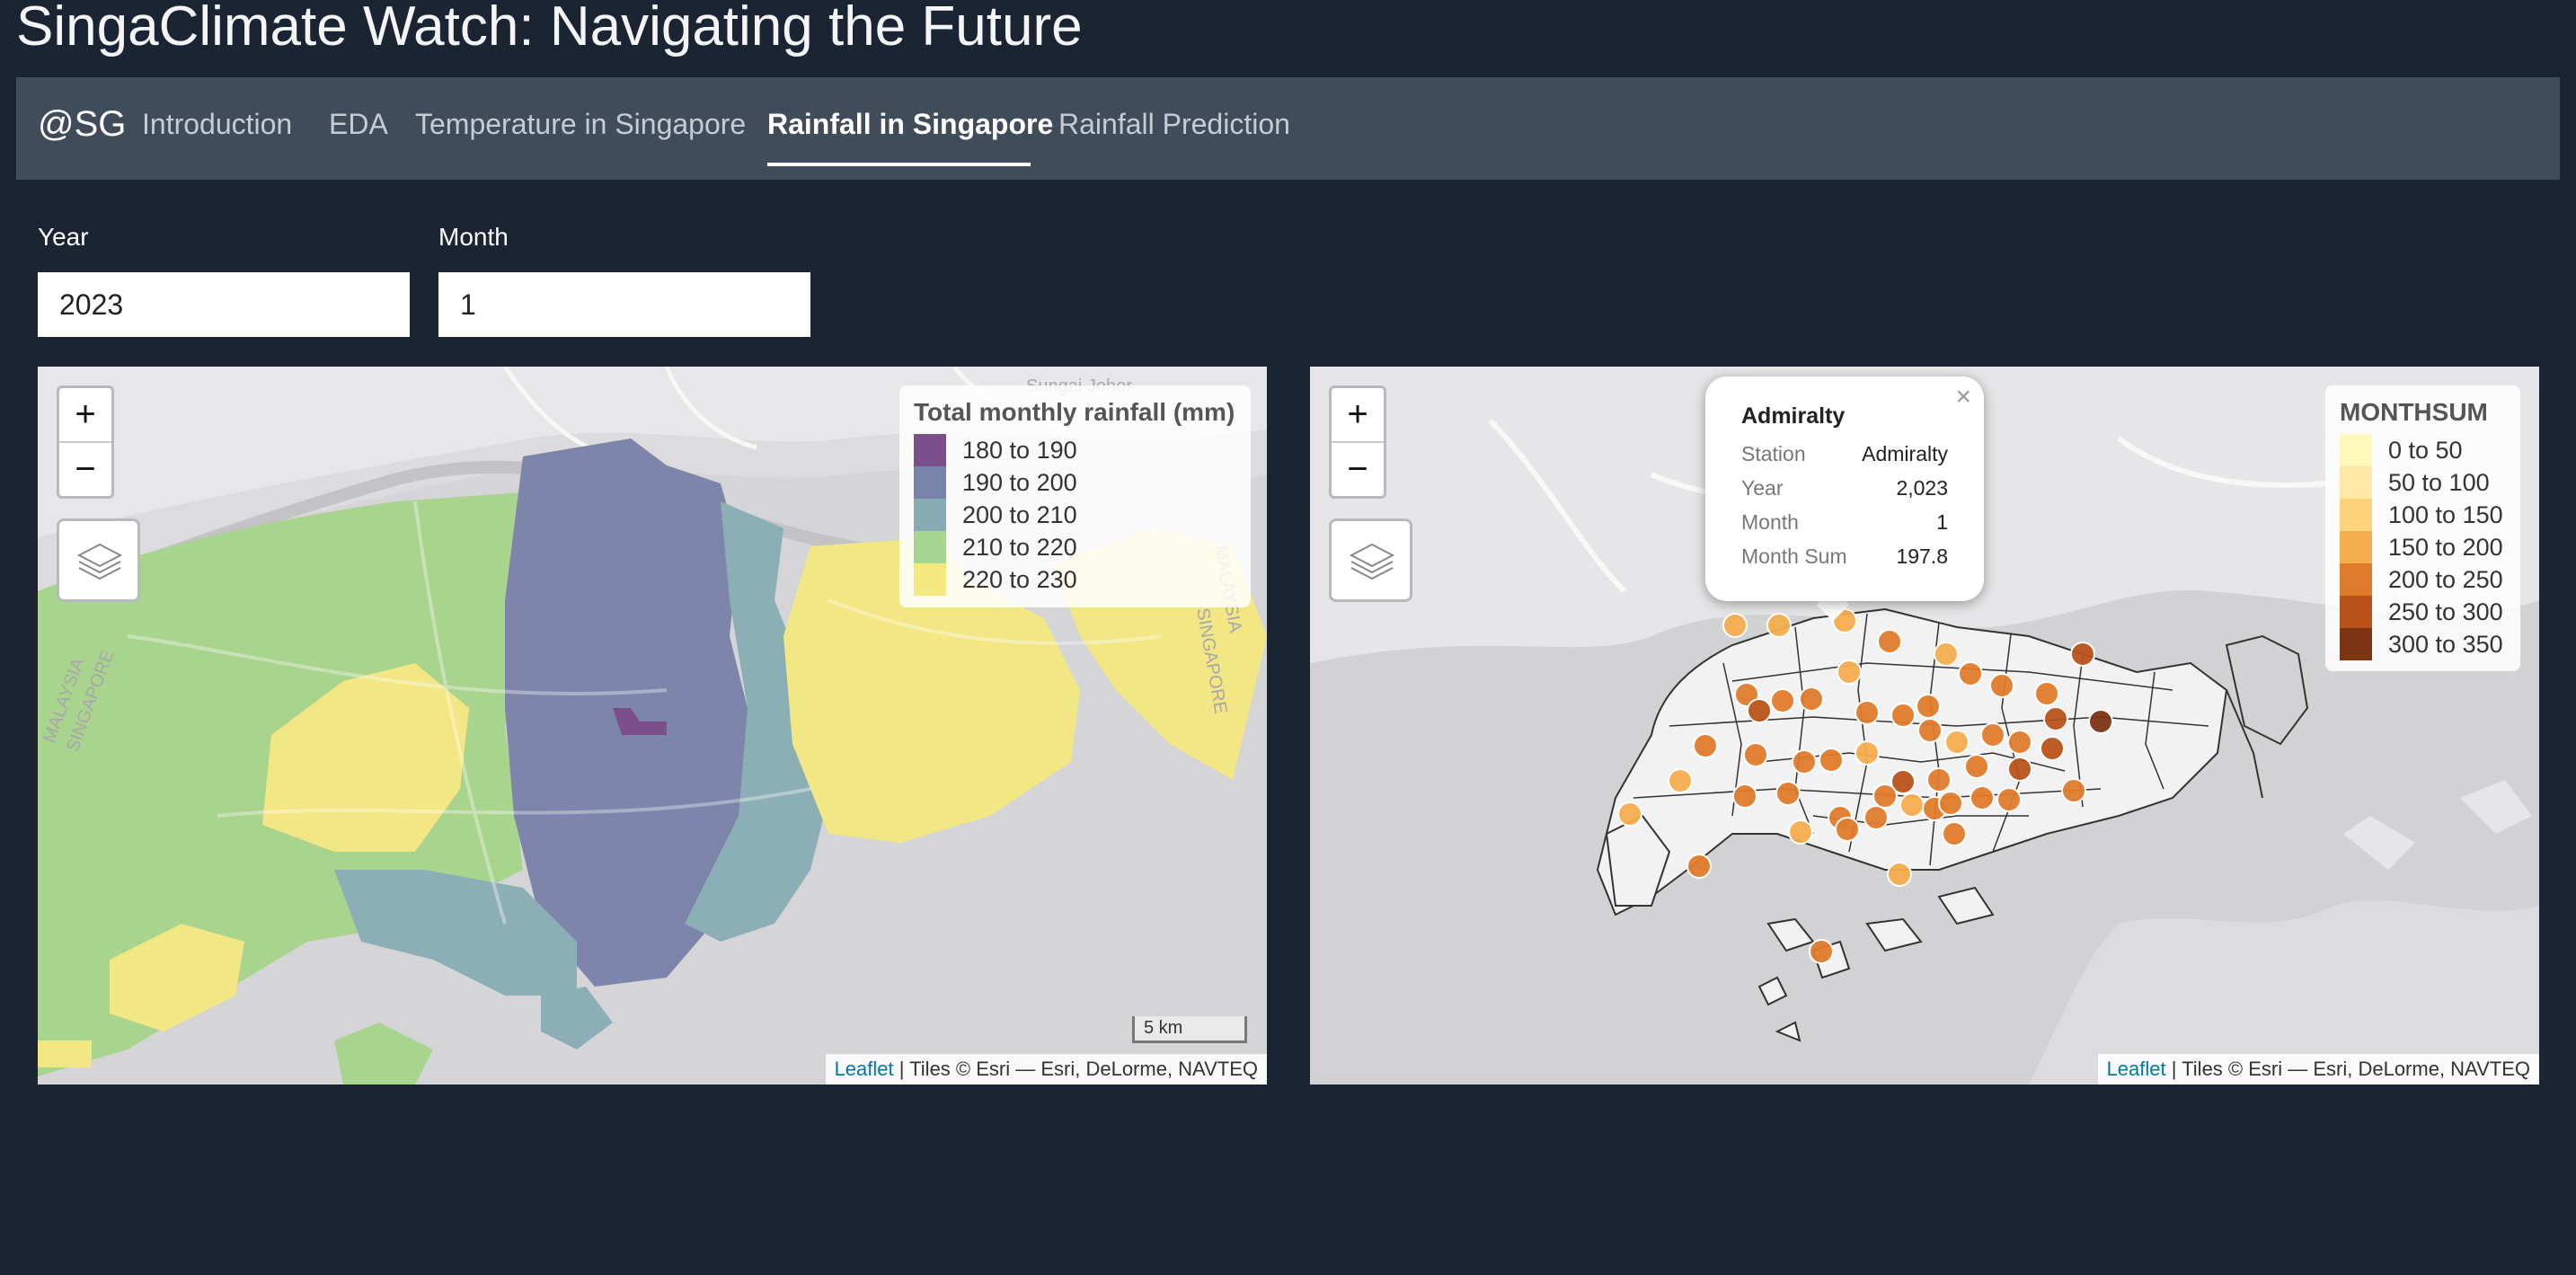  I want to click on month-label: Month, so click(473, 237).